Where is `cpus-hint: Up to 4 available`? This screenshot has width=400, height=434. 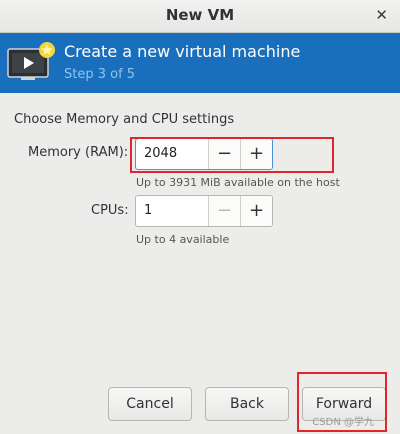
cpus-hint: Up to 4 available is located at coordinates (183, 239).